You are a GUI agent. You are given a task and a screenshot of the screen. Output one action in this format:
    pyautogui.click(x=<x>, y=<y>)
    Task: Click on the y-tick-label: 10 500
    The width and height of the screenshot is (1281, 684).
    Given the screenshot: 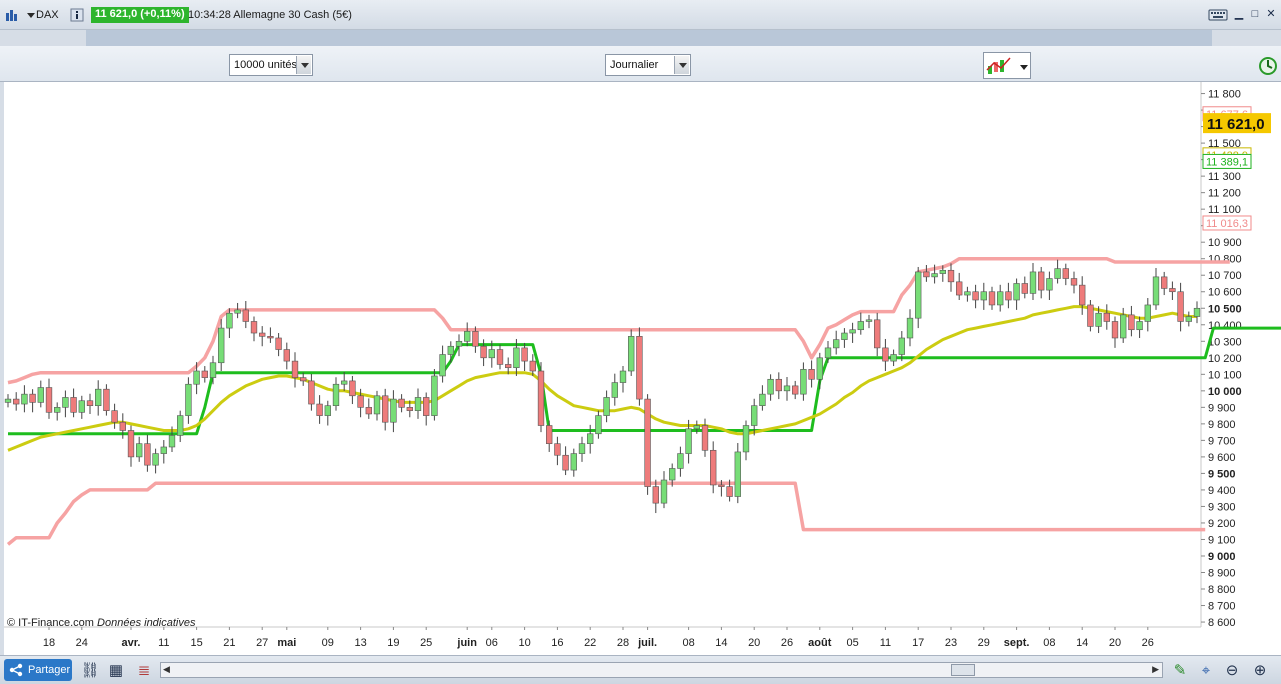 What is the action you would take?
    pyautogui.click(x=1225, y=309)
    